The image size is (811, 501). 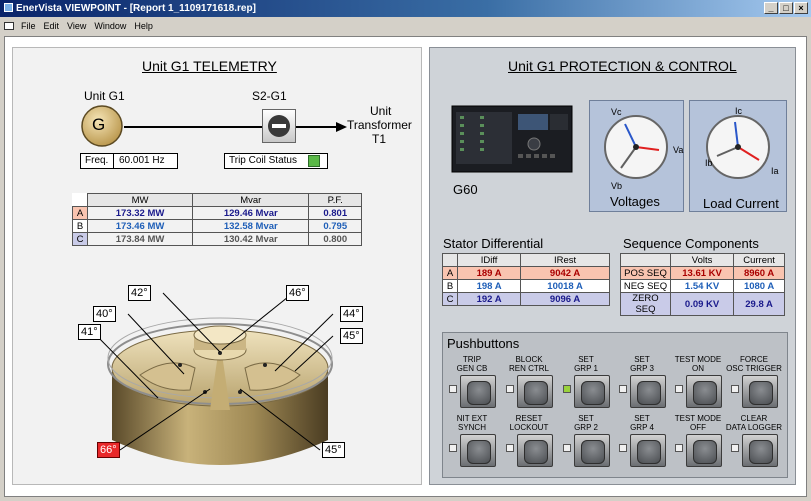 What do you see at coordinates (702, 304) in the screenshot?
I see `table-row: ZERO SEQ 0.09 KV 29.8 A` at bounding box center [702, 304].